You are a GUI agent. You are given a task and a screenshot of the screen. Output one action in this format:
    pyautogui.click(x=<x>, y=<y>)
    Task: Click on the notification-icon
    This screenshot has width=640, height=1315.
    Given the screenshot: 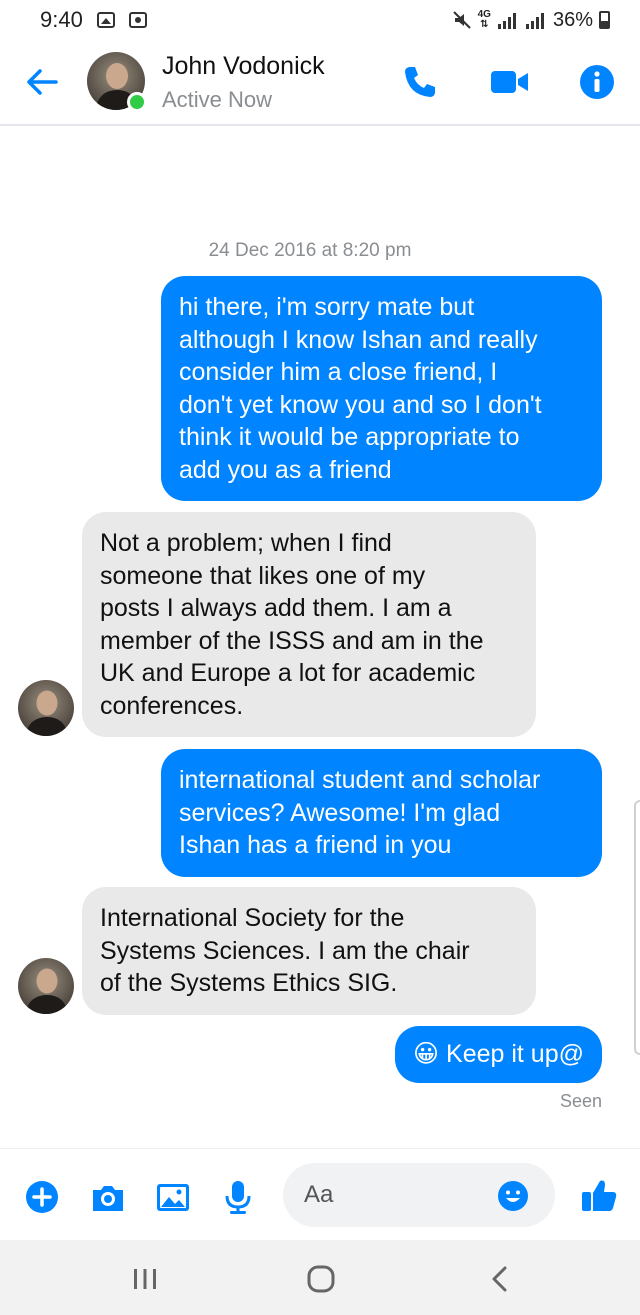 What is the action you would take?
    pyautogui.click(x=137, y=20)
    